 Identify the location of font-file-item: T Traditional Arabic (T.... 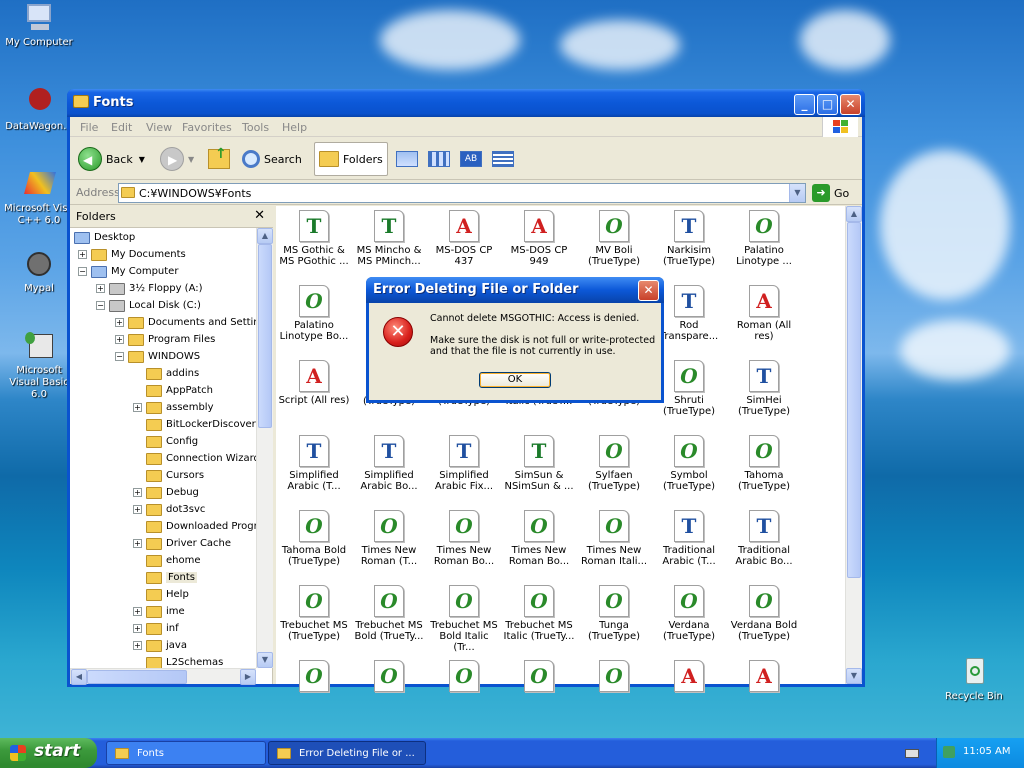
(689, 538).